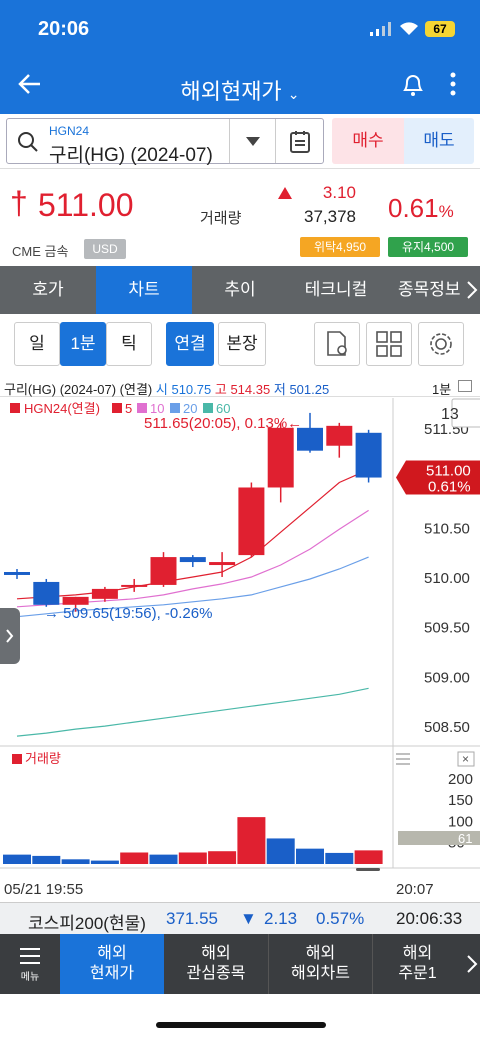 The width and height of the screenshot is (480, 1038). What do you see at coordinates (87, 923) in the screenshot?
I see `ticker-name: 코스피200(현물)` at bounding box center [87, 923].